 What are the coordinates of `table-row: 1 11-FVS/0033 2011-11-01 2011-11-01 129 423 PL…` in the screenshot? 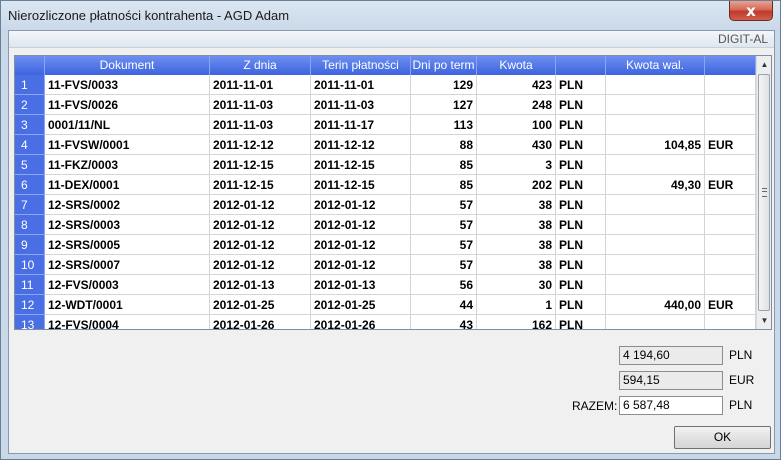 It's located at (385, 85).